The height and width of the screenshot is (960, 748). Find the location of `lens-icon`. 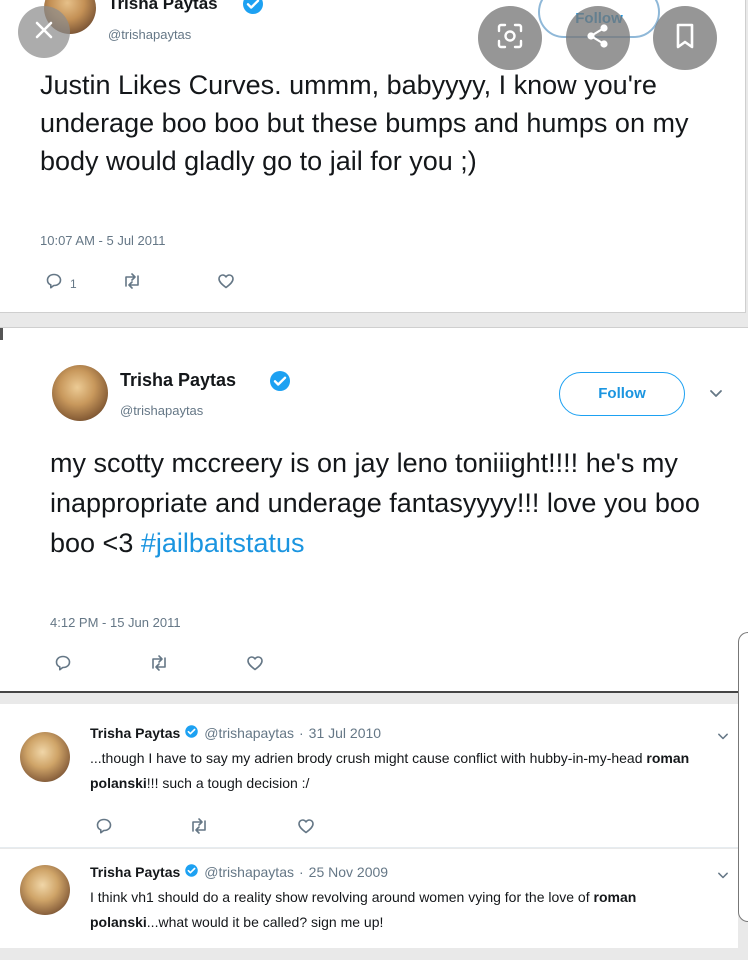

lens-icon is located at coordinates (510, 38).